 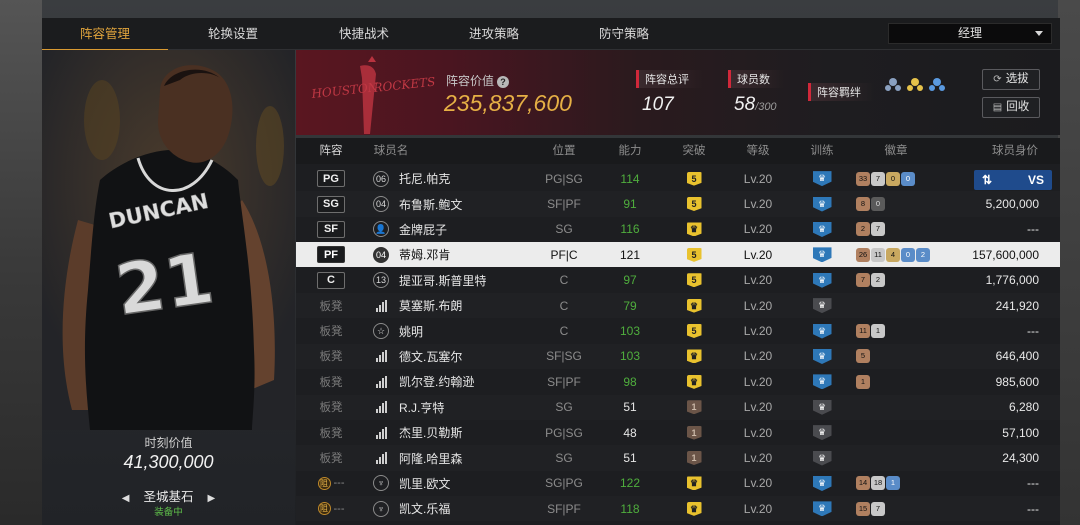 I want to click on table-row: PG 06 托尼.帕克 PG|SG 114 5 Lv.20 ♛ 33 7 0 0, so click(x=678, y=178).